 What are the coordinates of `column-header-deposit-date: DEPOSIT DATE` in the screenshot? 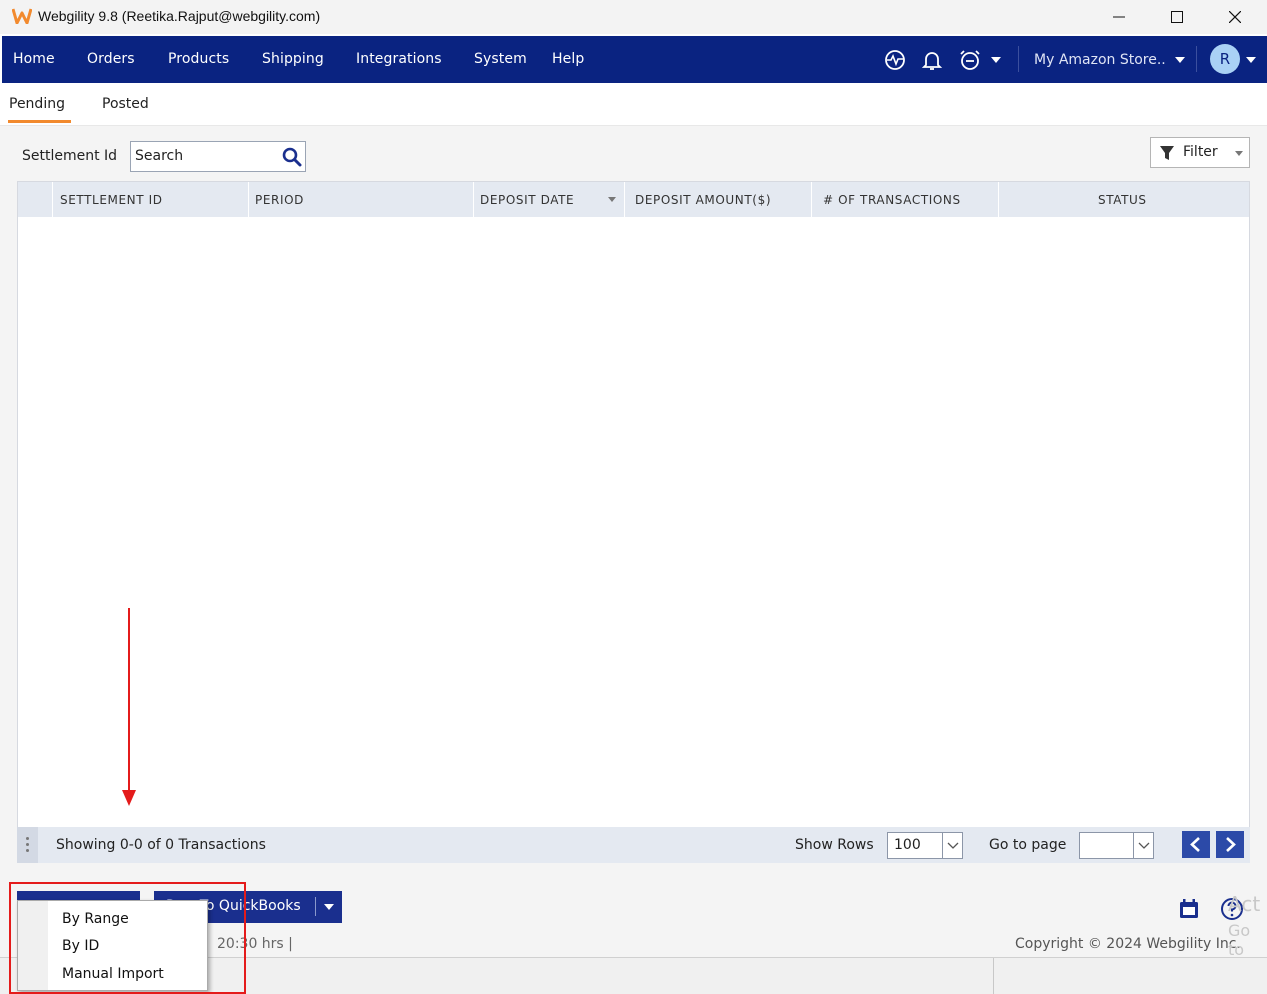 It's located at (527, 200).